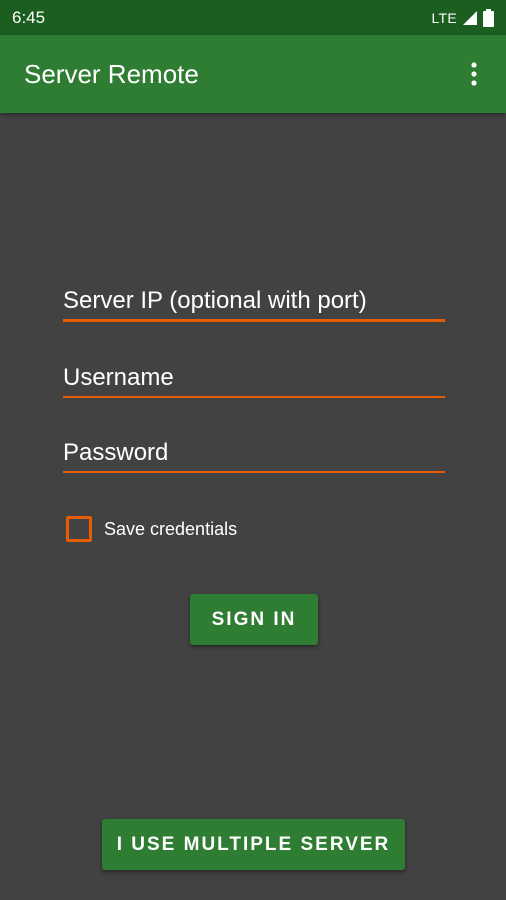  I want to click on save-credentials-checkbox, so click(79, 529).